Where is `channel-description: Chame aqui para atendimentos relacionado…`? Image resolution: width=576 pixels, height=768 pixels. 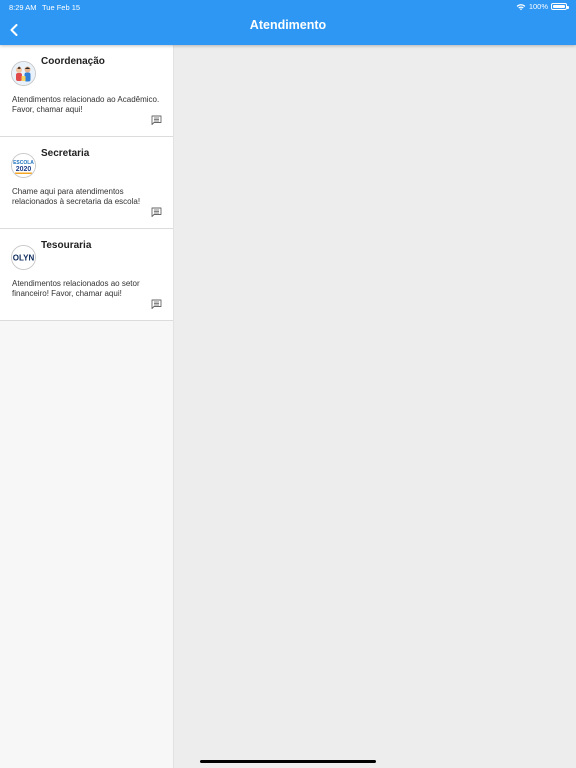 channel-description: Chame aqui para atendimentos relacionado… is located at coordinates (76, 196).